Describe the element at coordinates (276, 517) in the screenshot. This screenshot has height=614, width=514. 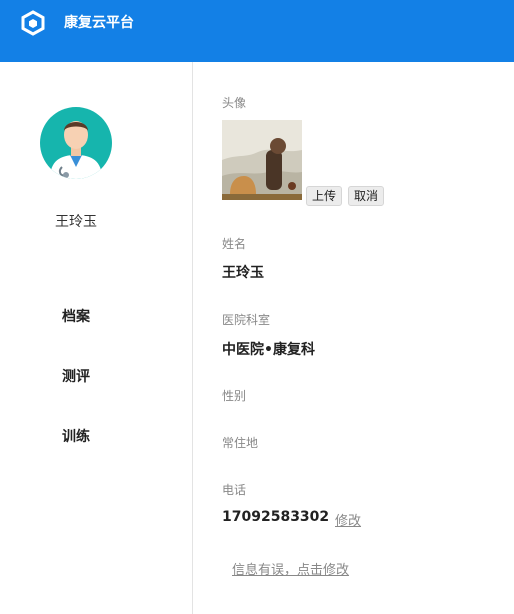
I see `phone-value: 17092583302` at that location.